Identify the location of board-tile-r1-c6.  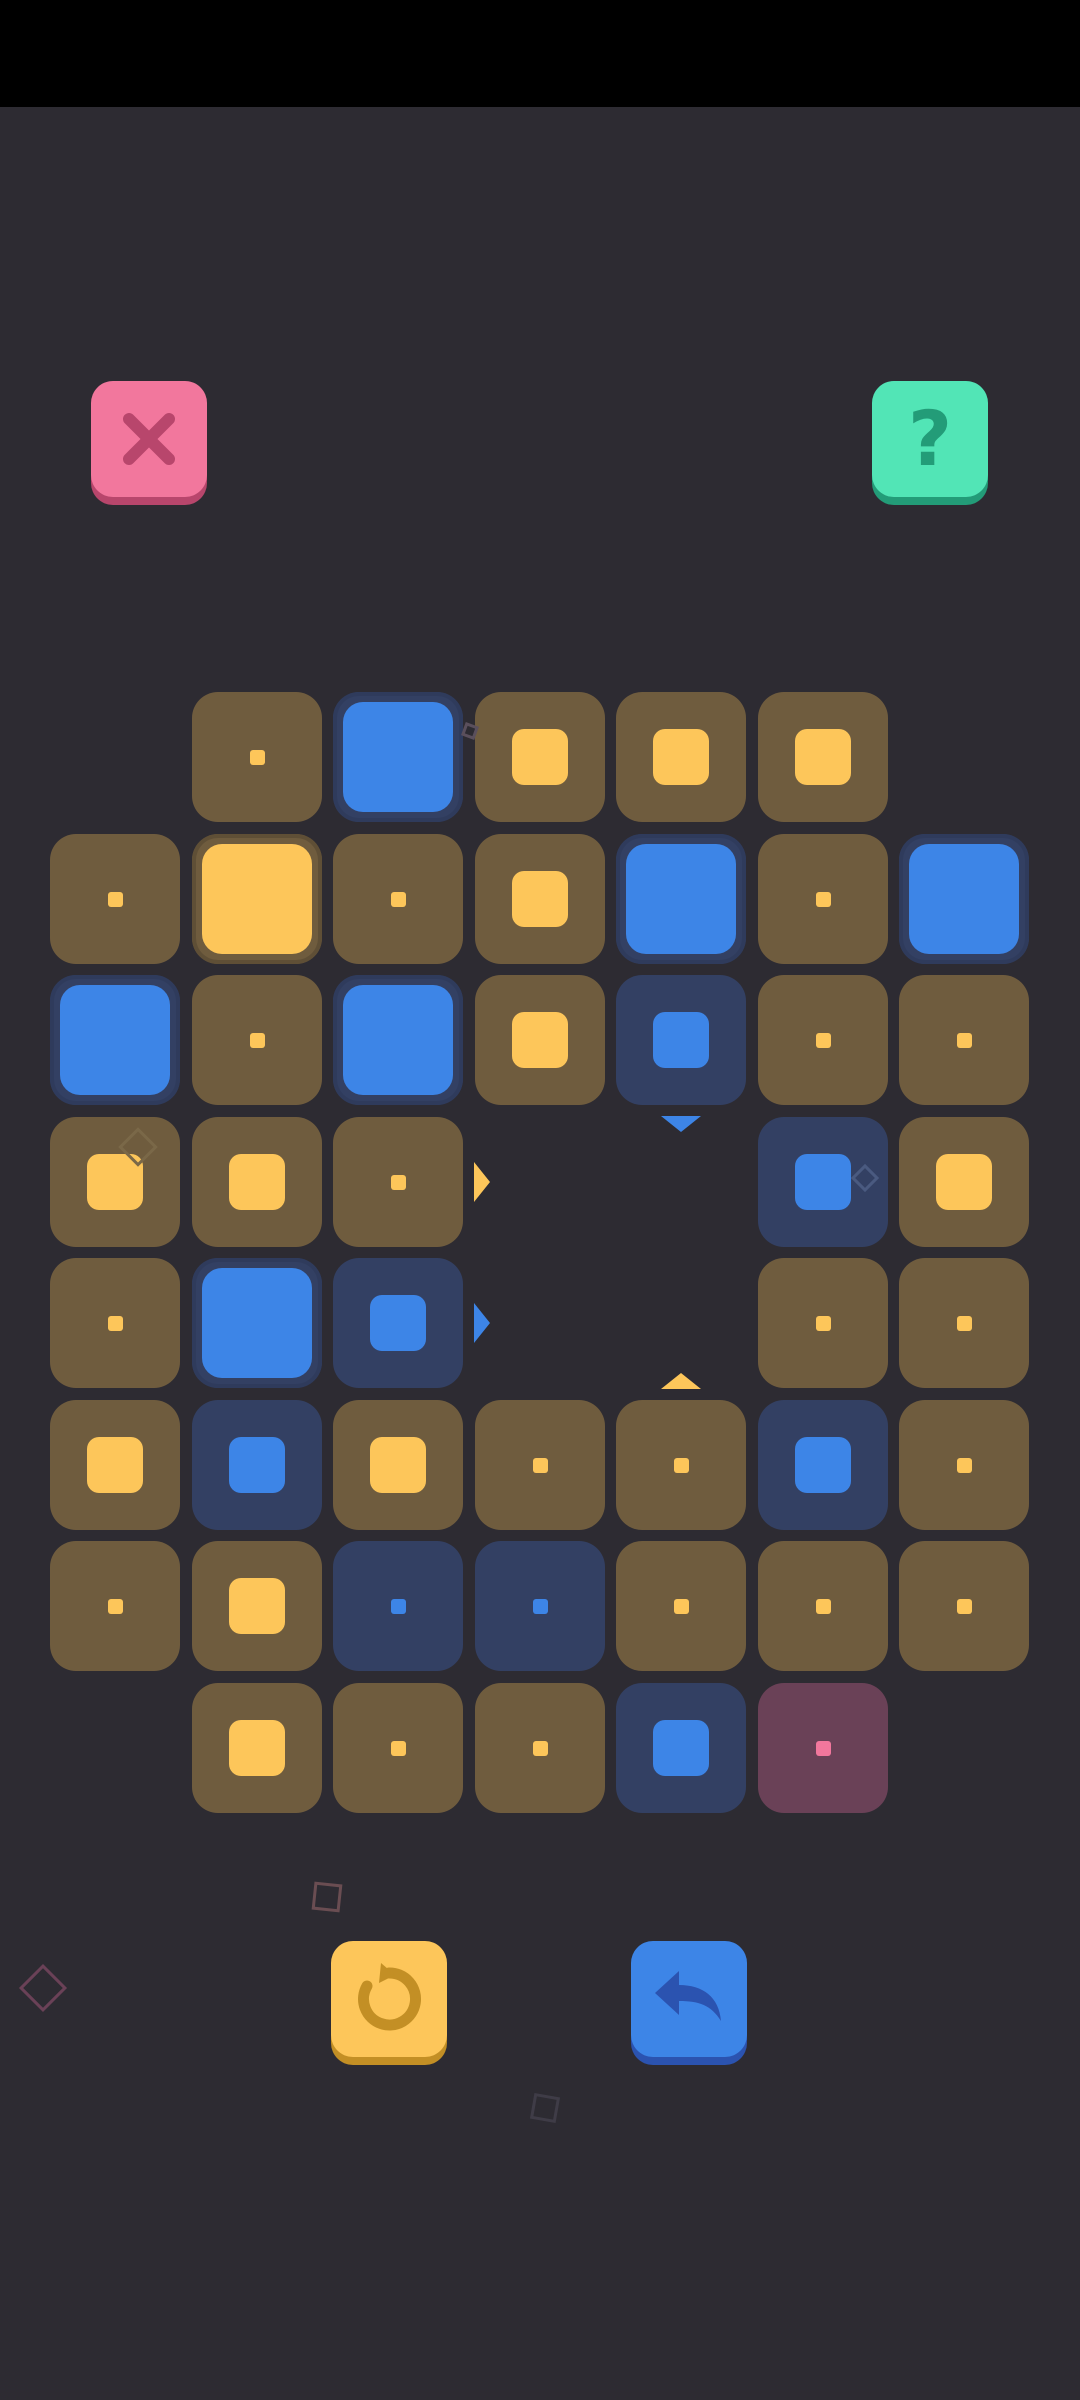
(964, 899).